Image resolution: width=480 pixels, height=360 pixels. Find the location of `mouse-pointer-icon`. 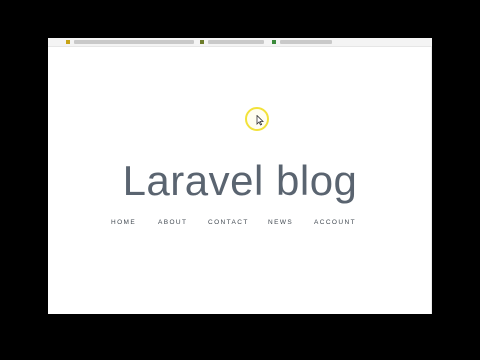

mouse-pointer-icon is located at coordinates (260, 120).